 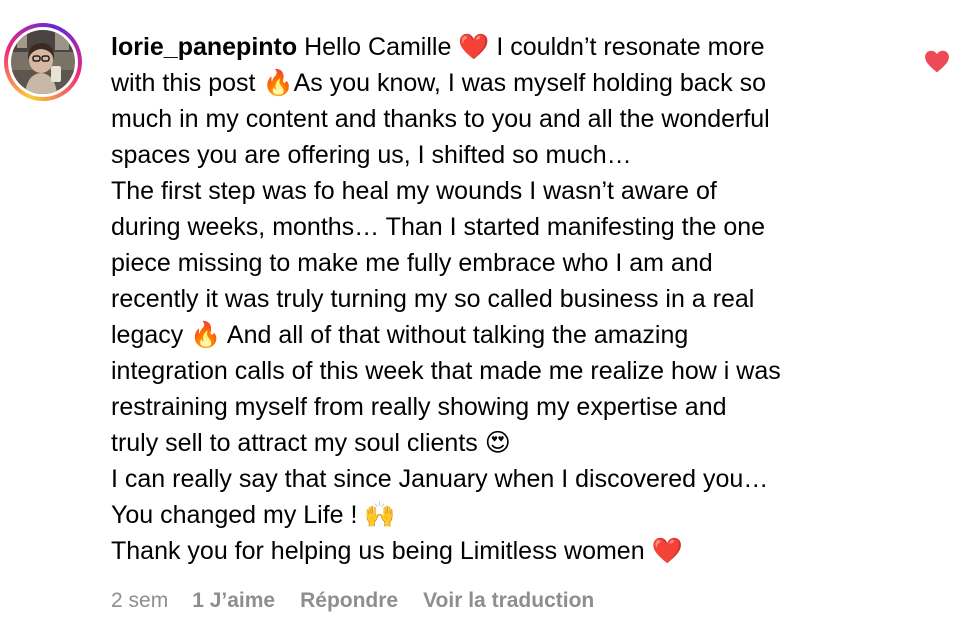 I want to click on comment-line: You changed my Life ! 🙌, so click(x=253, y=515).